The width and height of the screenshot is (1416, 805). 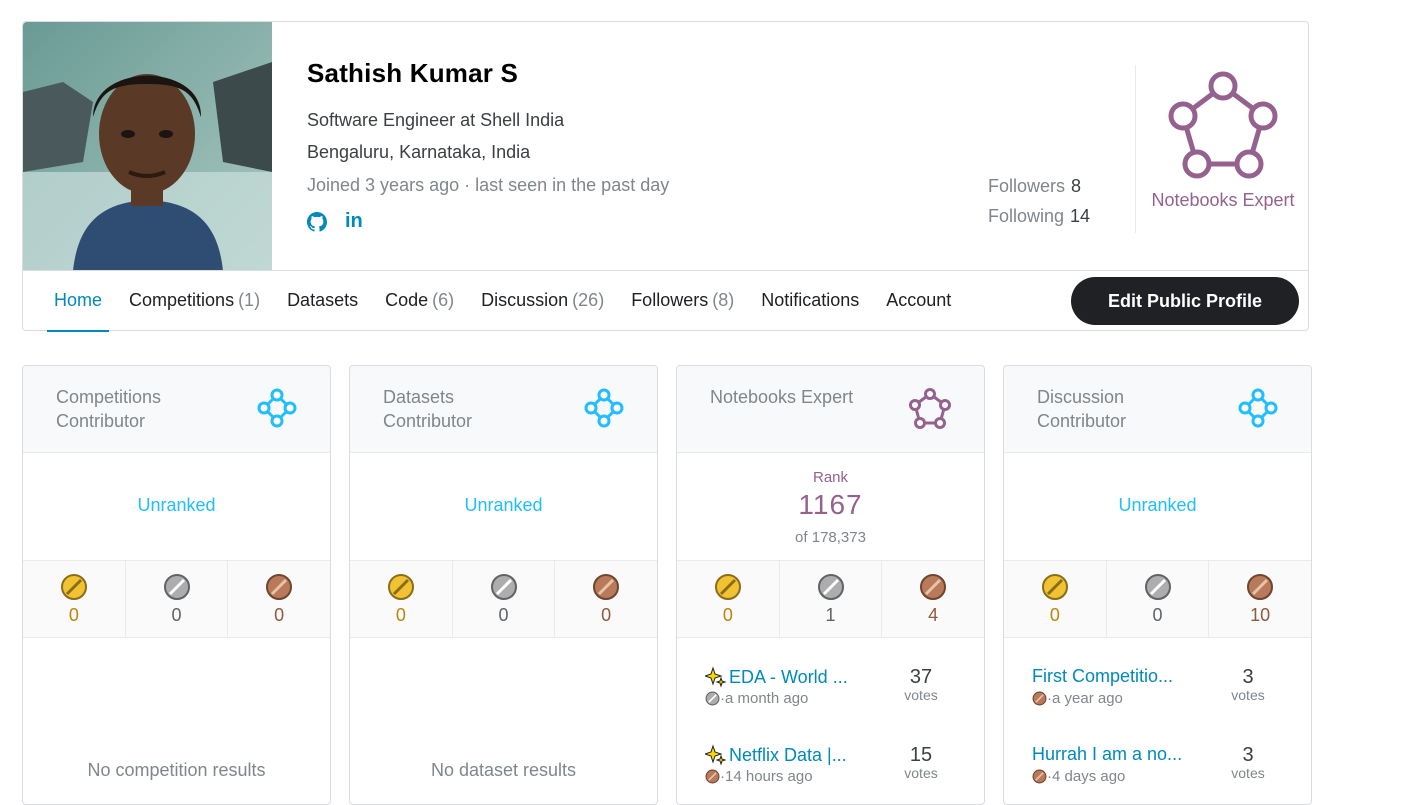 What do you see at coordinates (1185, 301) in the screenshot?
I see `edit-public-profile-button: Edit Public Profile` at bounding box center [1185, 301].